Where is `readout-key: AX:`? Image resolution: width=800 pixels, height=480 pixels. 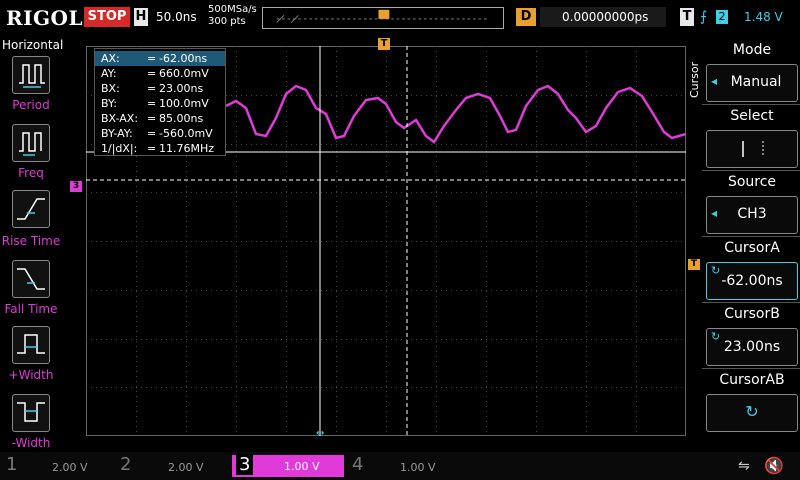 readout-key: AX: is located at coordinates (110, 58).